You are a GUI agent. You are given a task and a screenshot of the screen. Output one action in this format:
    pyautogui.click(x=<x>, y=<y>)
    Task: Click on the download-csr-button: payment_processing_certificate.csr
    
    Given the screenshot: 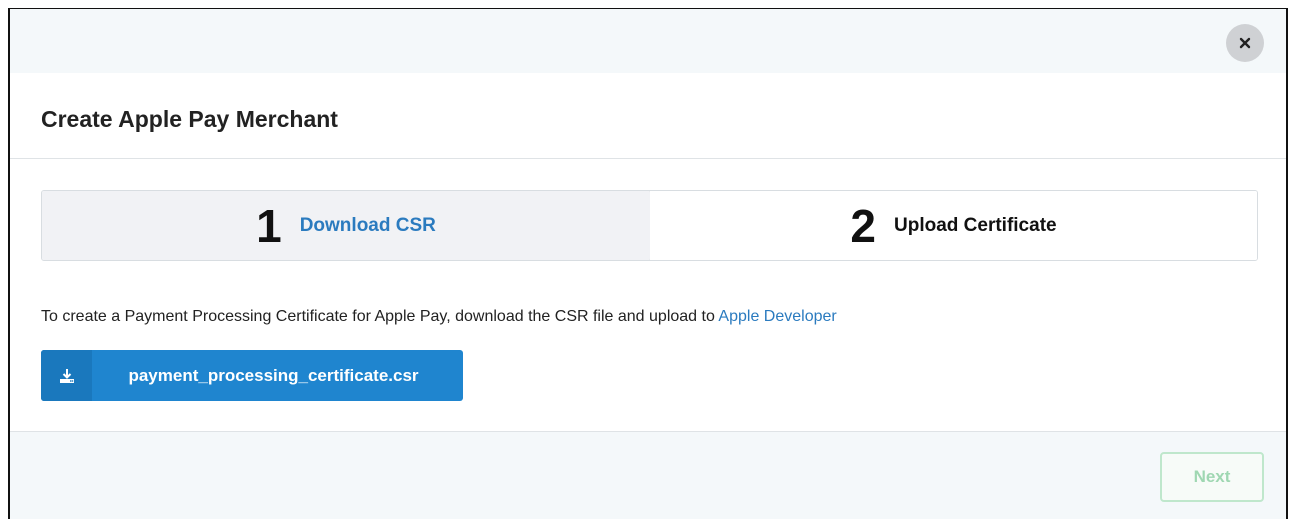 What is the action you would take?
    pyautogui.click(x=252, y=375)
    